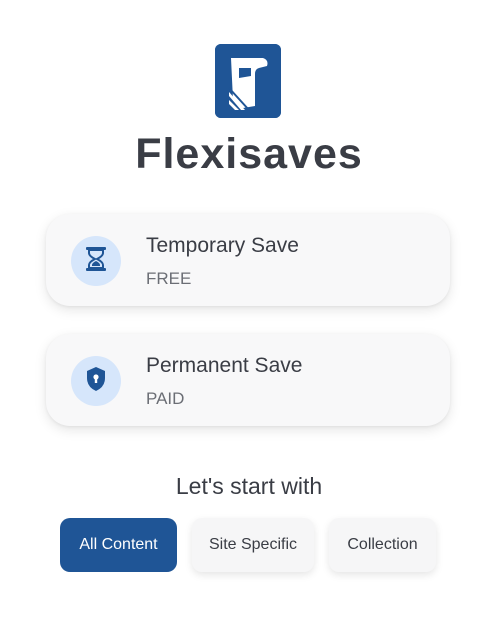 The image size is (498, 617). What do you see at coordinates (165, 398) in the screenshot?
I see `permanent-save-price: PAID` at bounding box center [165, 398].